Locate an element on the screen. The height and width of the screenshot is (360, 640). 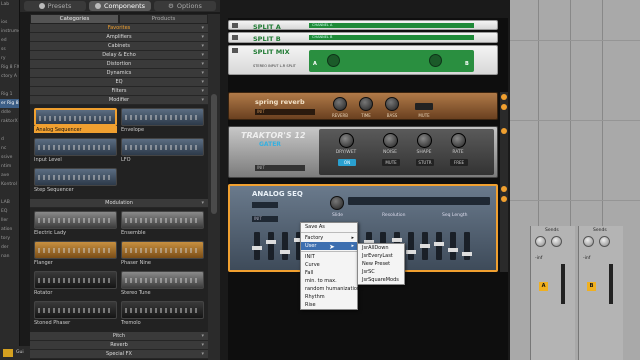
category-item: Filters ▾ is located at coordinates (119, 91).